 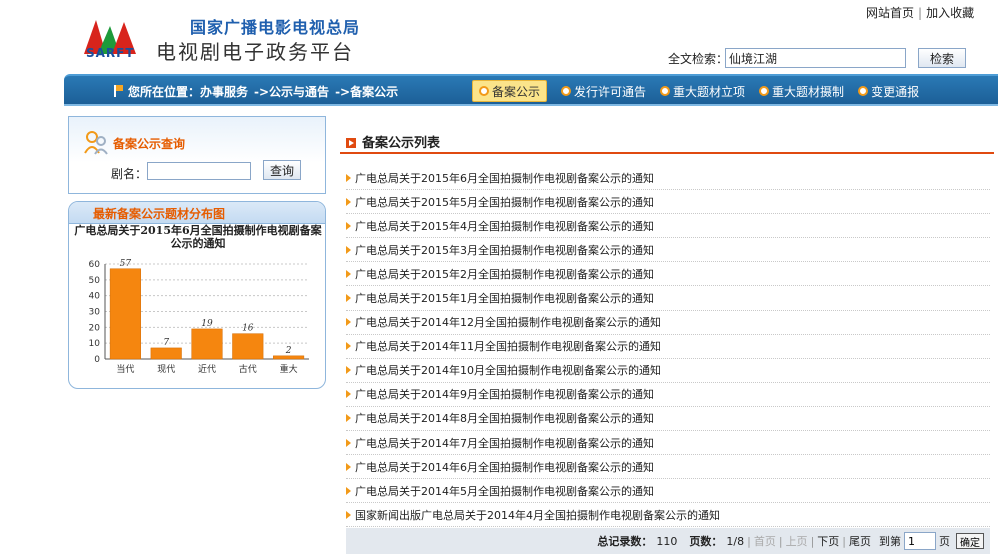 I want to click on tab-change-report: 变更通报, so click(x=888, y=91).